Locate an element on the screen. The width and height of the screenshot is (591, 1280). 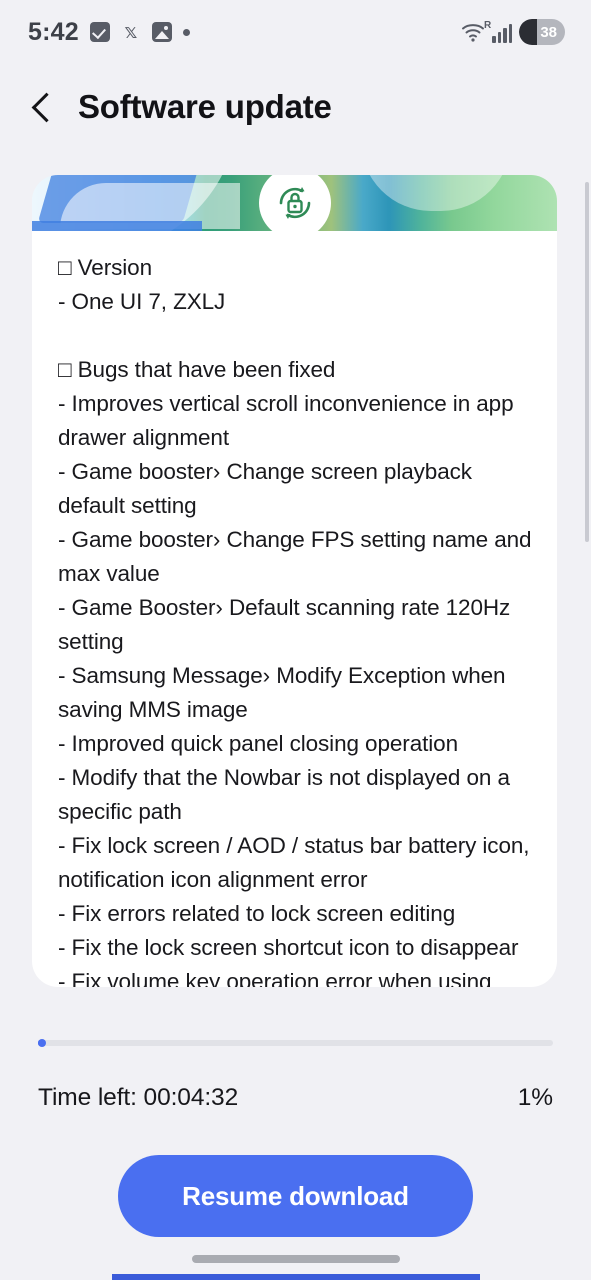
note-line: - One UI 7, ZXLJ is located at coordinates (142, 301).